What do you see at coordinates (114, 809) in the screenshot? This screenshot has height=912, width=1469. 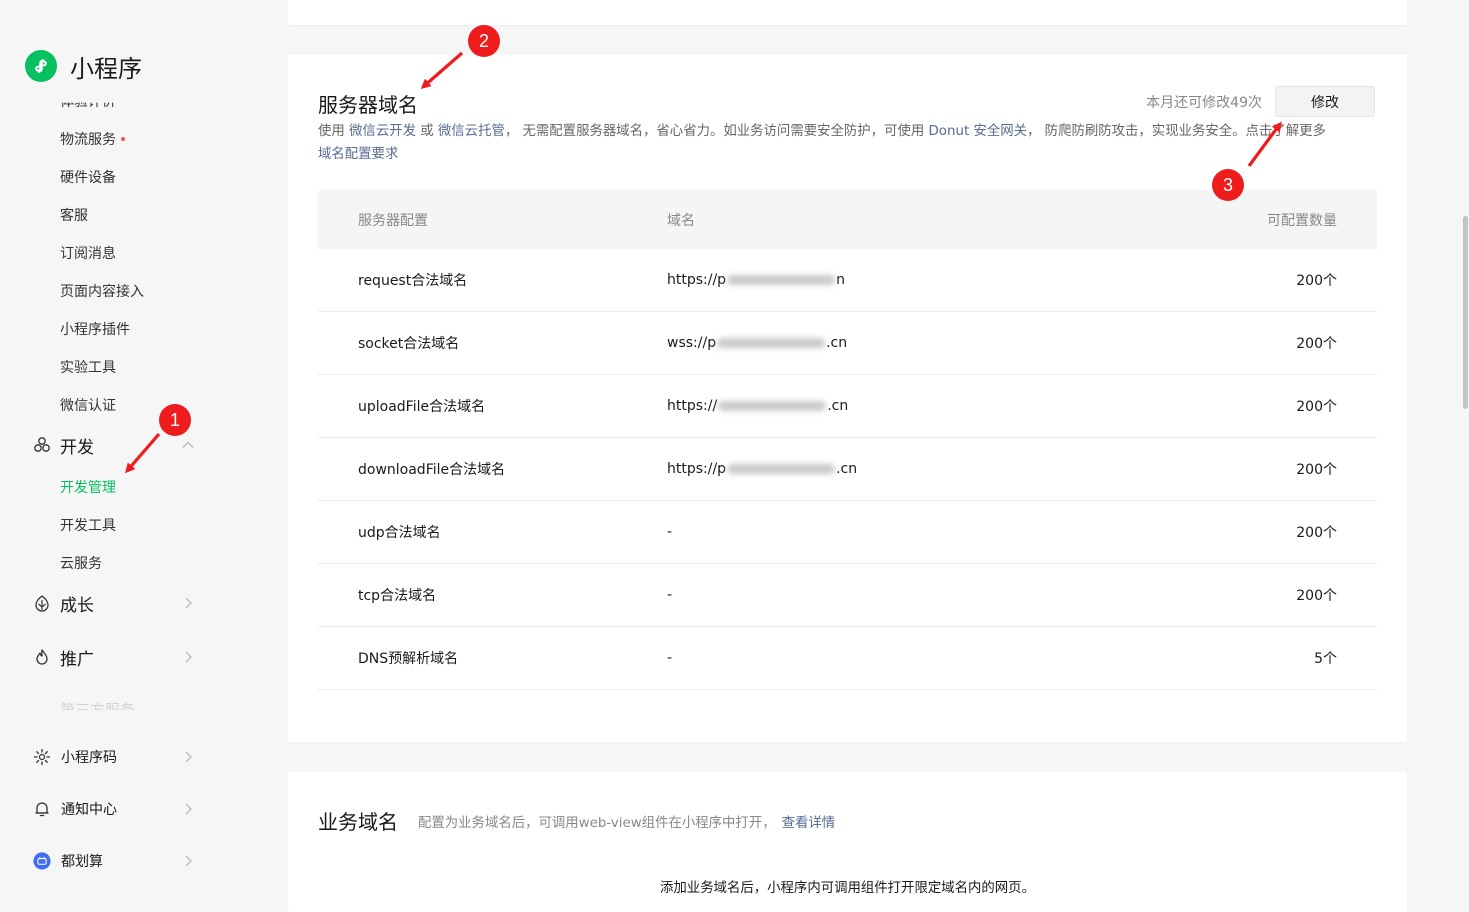 I see `sidebar-group-notify: 通知中心` at bounding box center [114, 809].